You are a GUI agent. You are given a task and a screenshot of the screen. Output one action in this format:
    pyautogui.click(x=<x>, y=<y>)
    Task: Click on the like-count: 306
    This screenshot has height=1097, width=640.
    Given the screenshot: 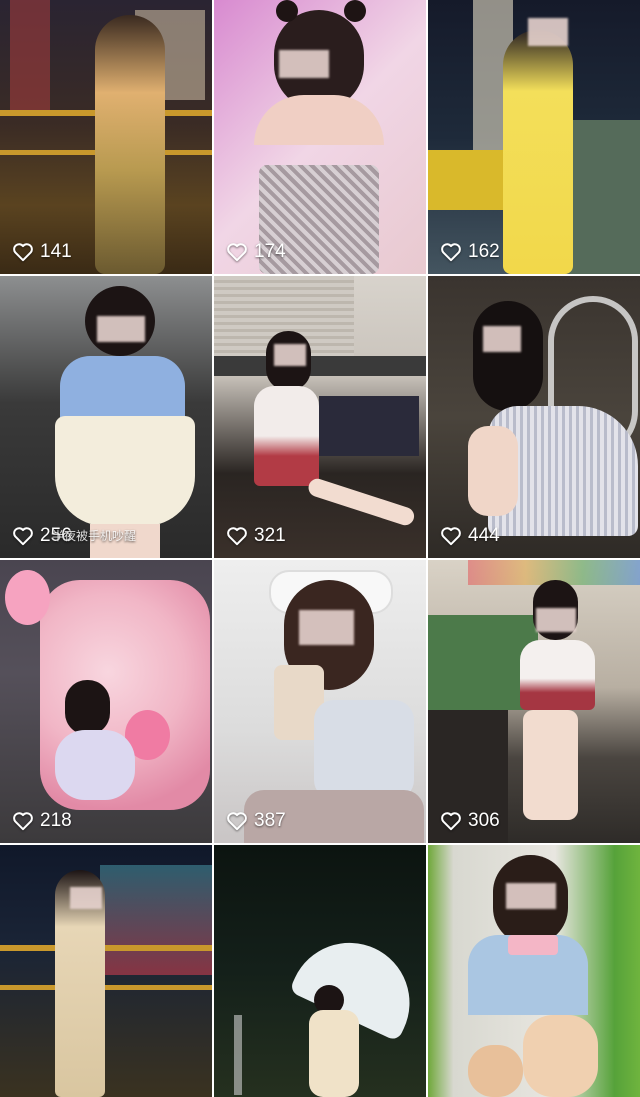 What is the action you would take?
    pyautogui.click(x=470, y=821)
    